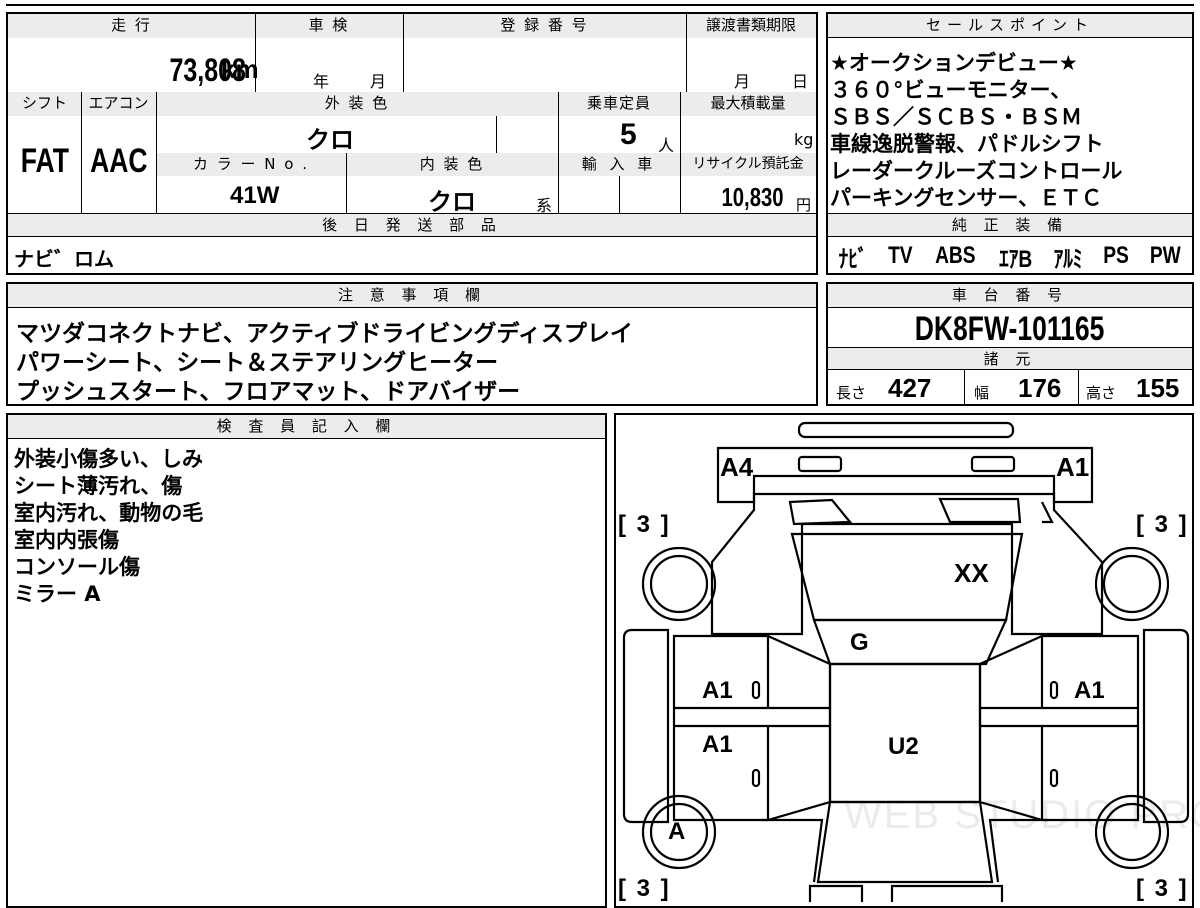 The image size is (1200, 908). I want to click on shift-value: FAT, so click(44, 161).